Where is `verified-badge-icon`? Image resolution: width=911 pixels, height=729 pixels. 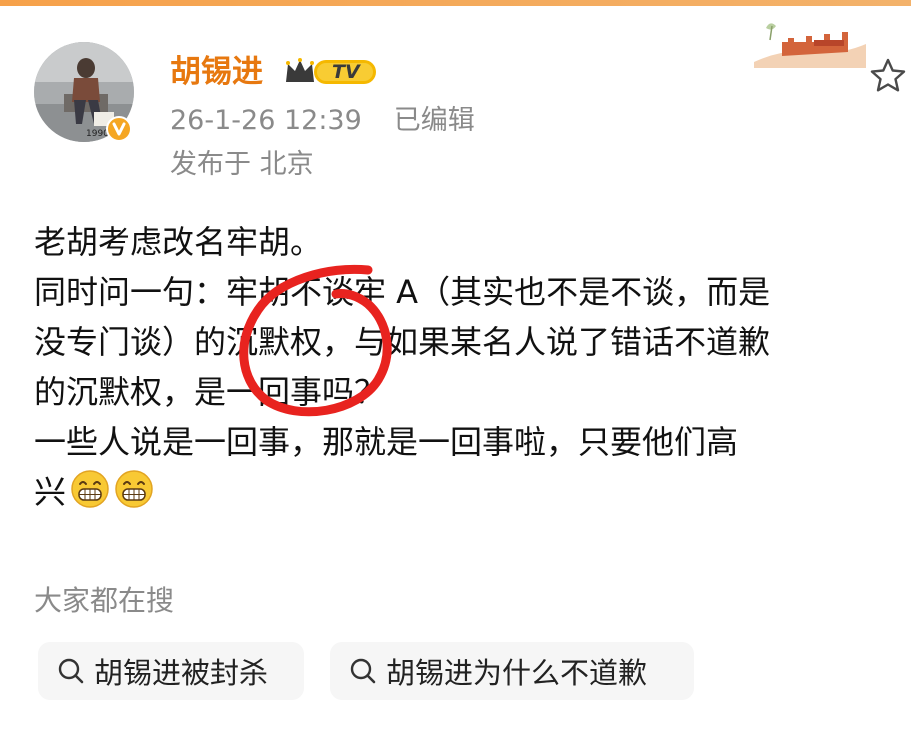 verified-badge-icon is located at coordinates (119, 129).